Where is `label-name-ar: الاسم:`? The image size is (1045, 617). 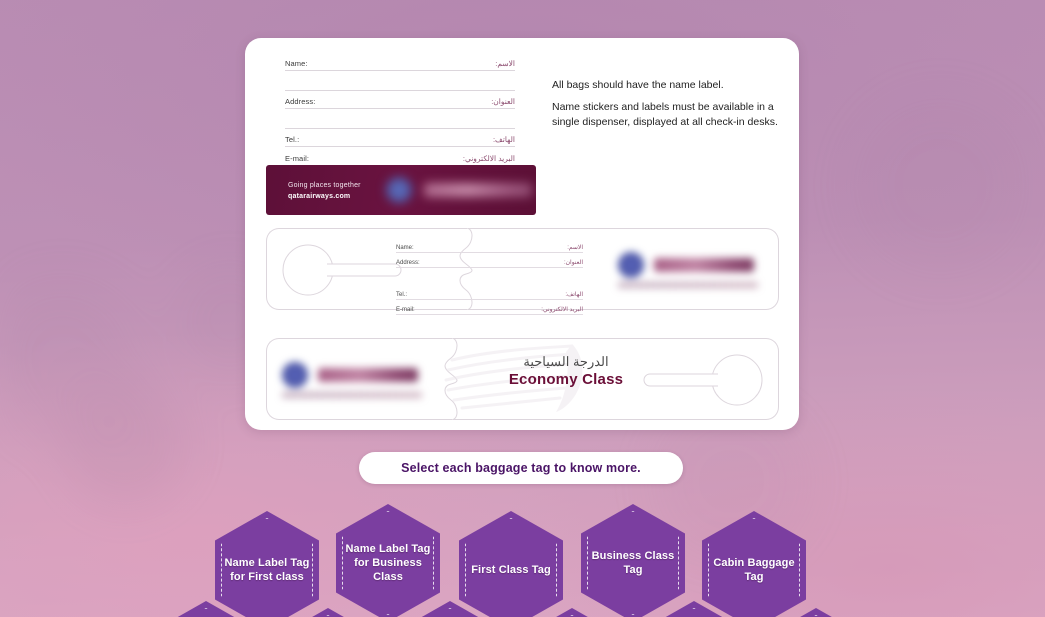
label-name-ar: الاسم: is located at coordinates (505, 63).